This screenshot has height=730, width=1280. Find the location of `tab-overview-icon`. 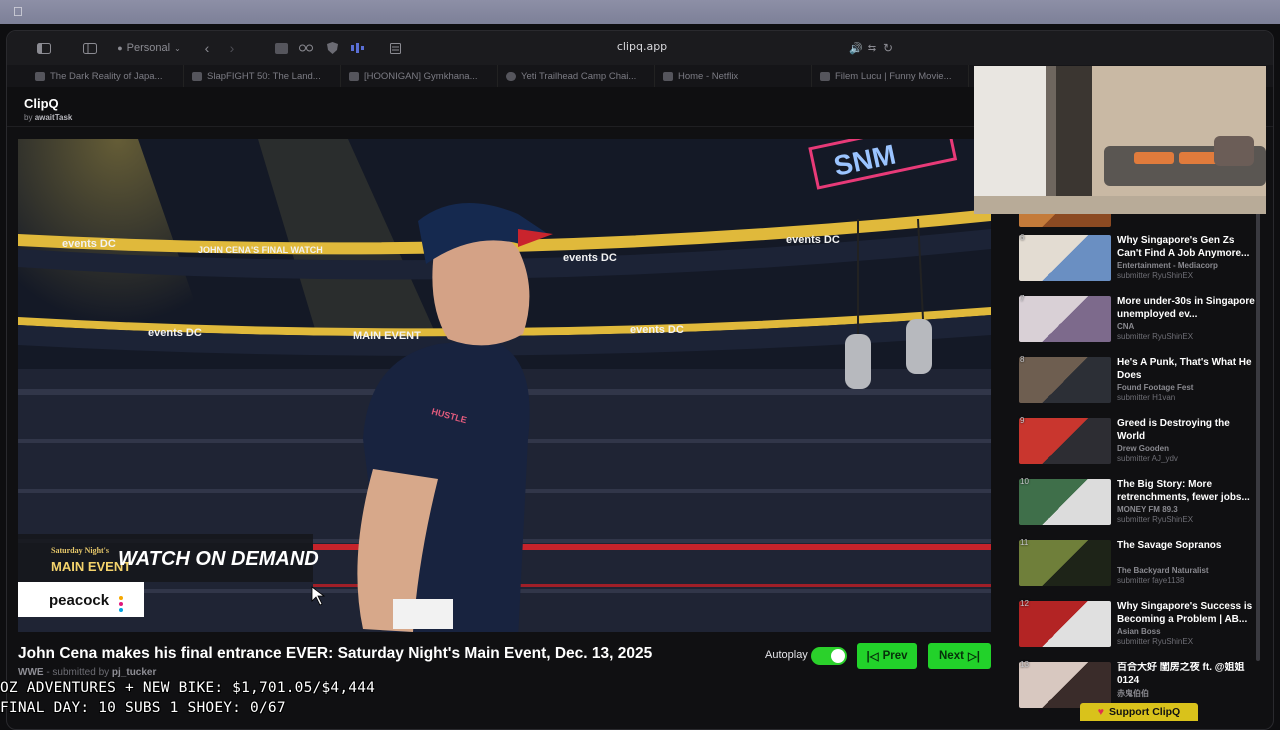

tab-overview-icon is located at coordinates (90, 48).